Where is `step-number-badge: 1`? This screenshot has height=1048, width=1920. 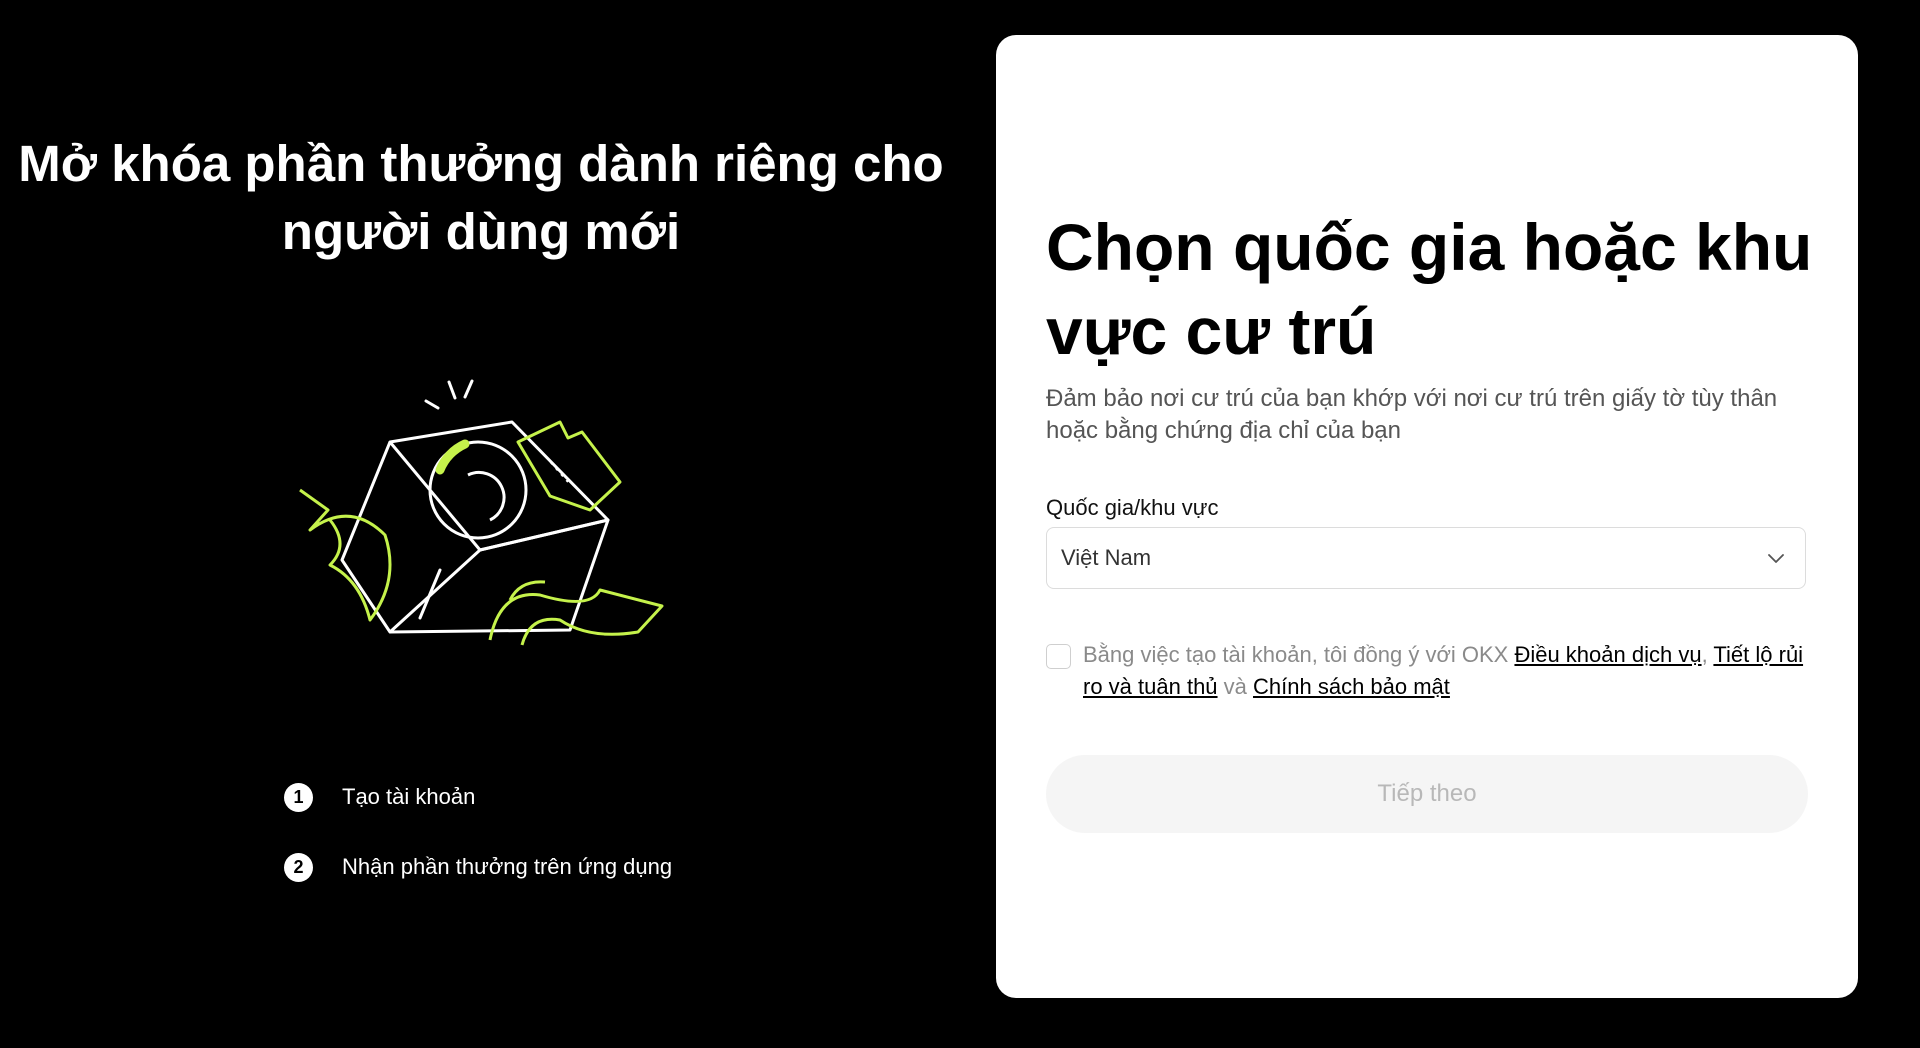 step-number-badge: 1 is located at coordinates (298, 797).